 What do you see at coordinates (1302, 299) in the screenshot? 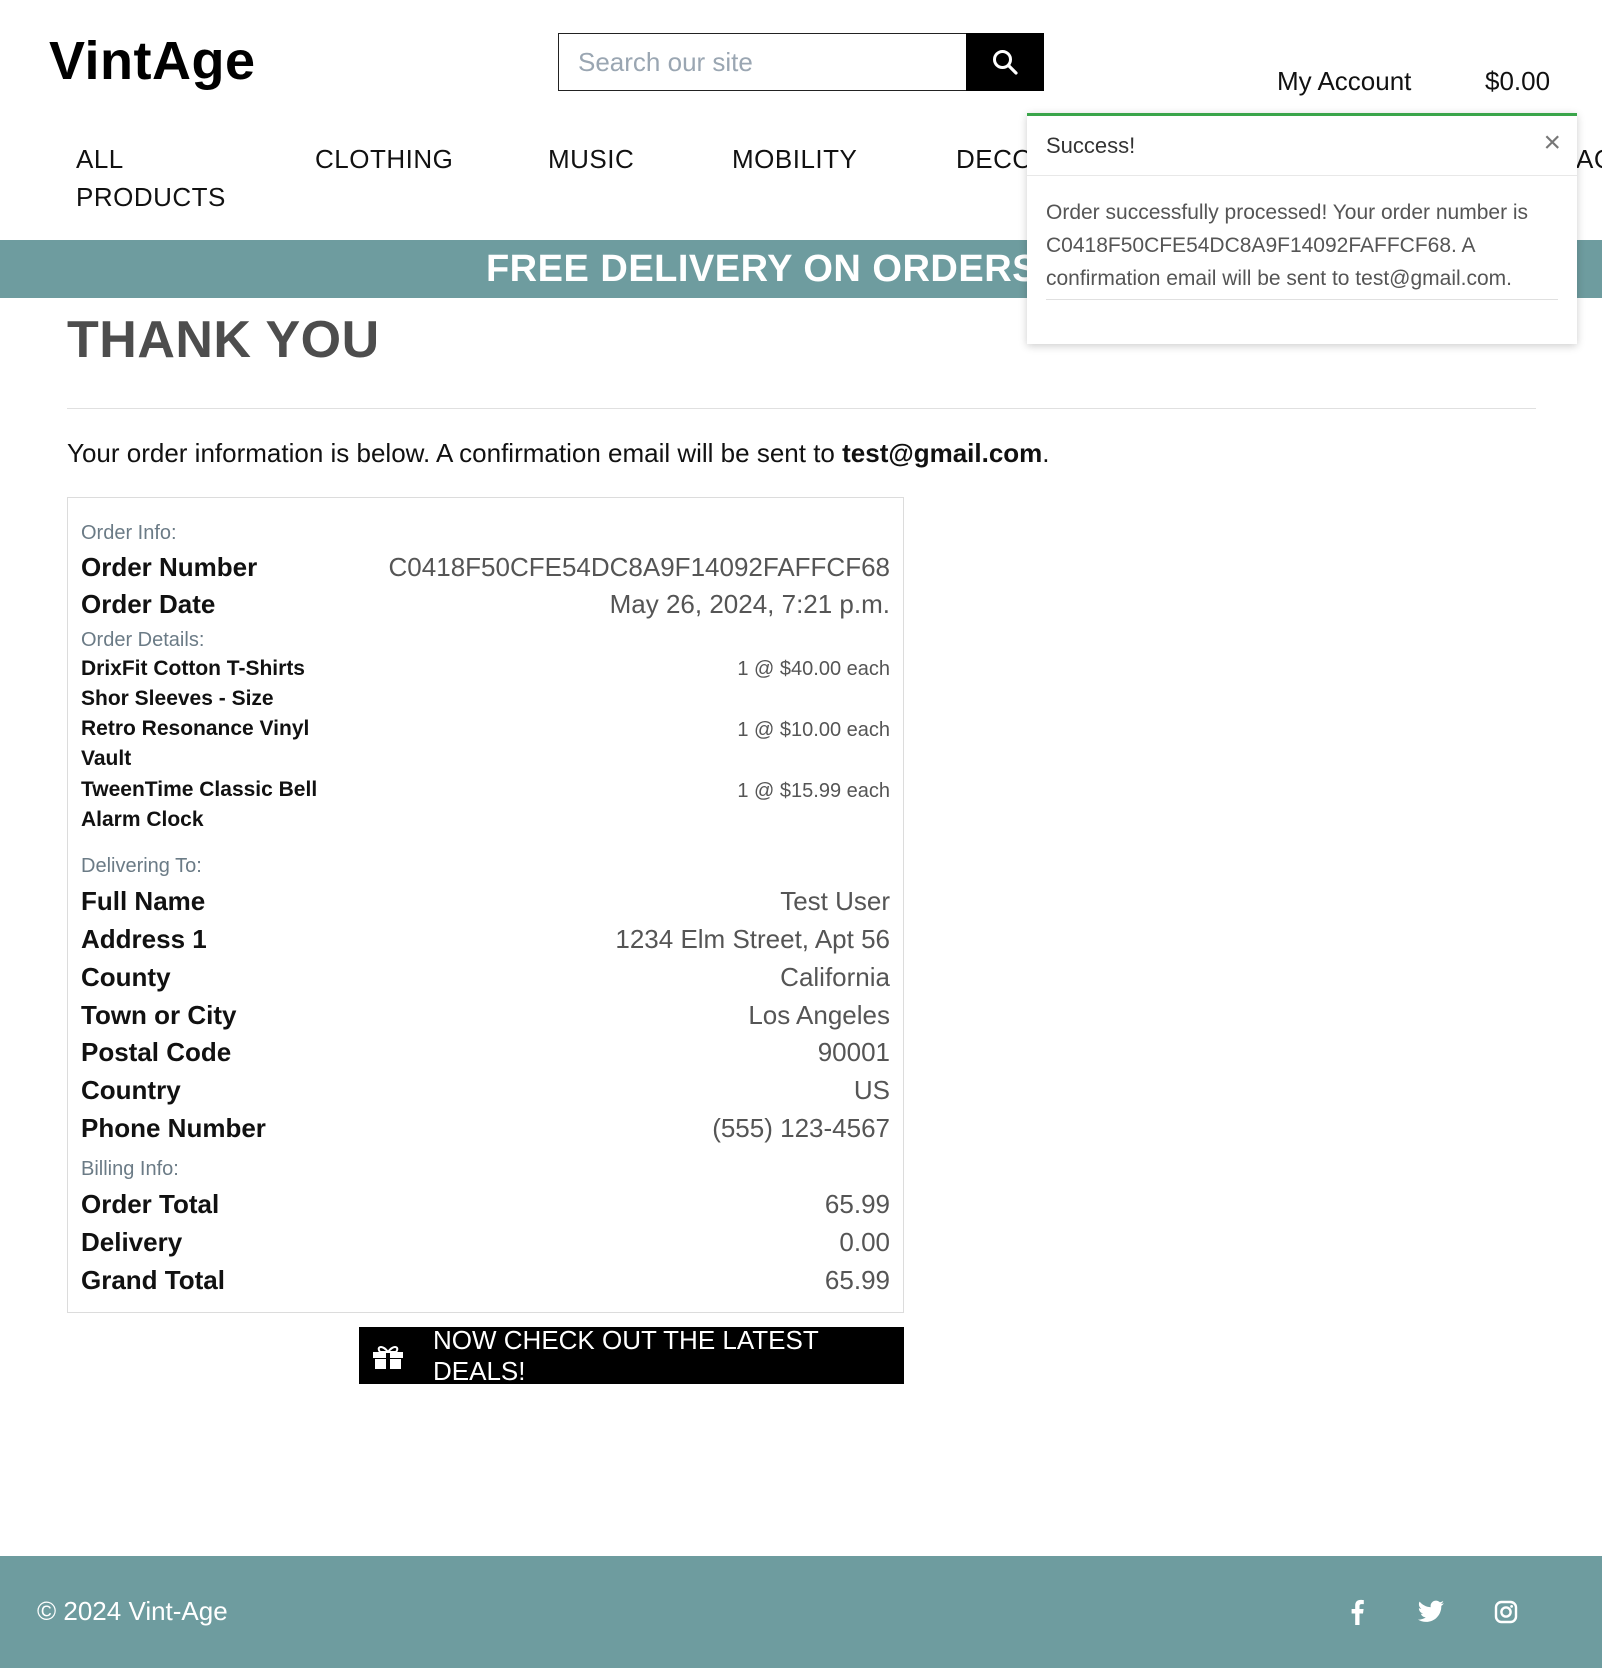
I see `toast-bottom-divider` at bounding box center [1302, 299].